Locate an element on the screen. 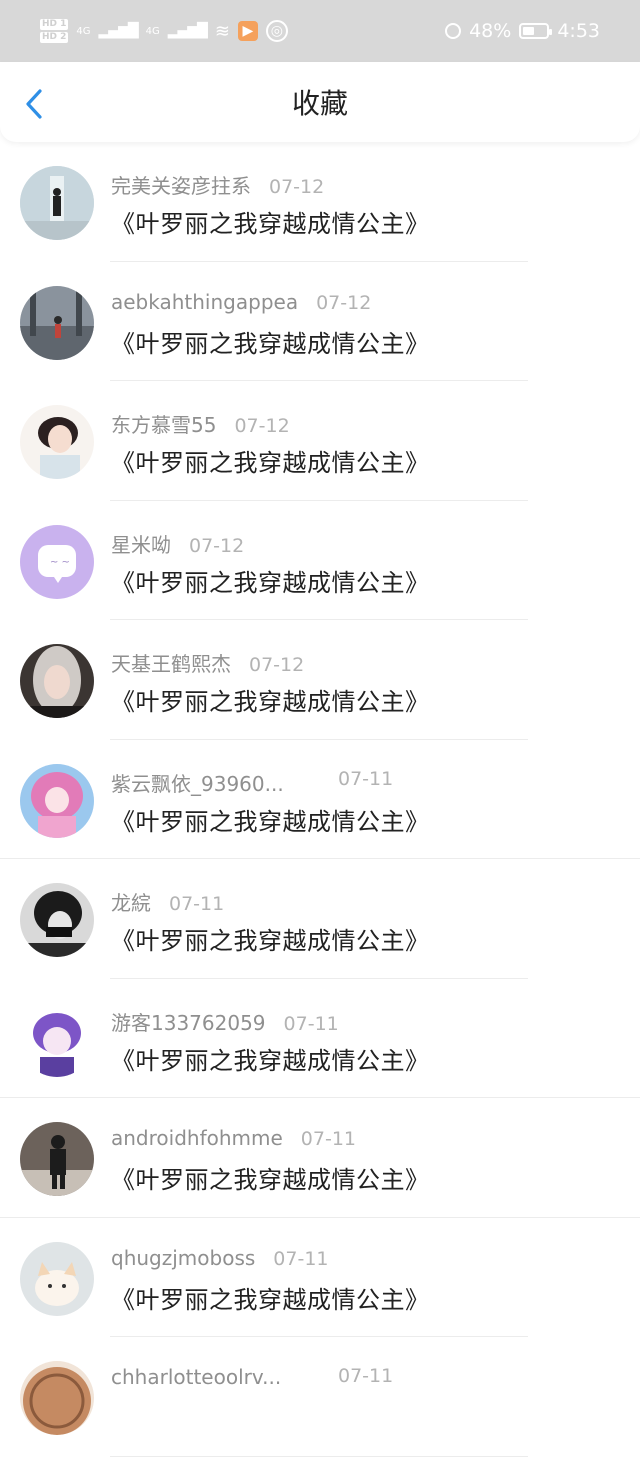 This screenshot has width=640, height=1457. avatar-image: ~ ~ is located at coordinates (57, 561).